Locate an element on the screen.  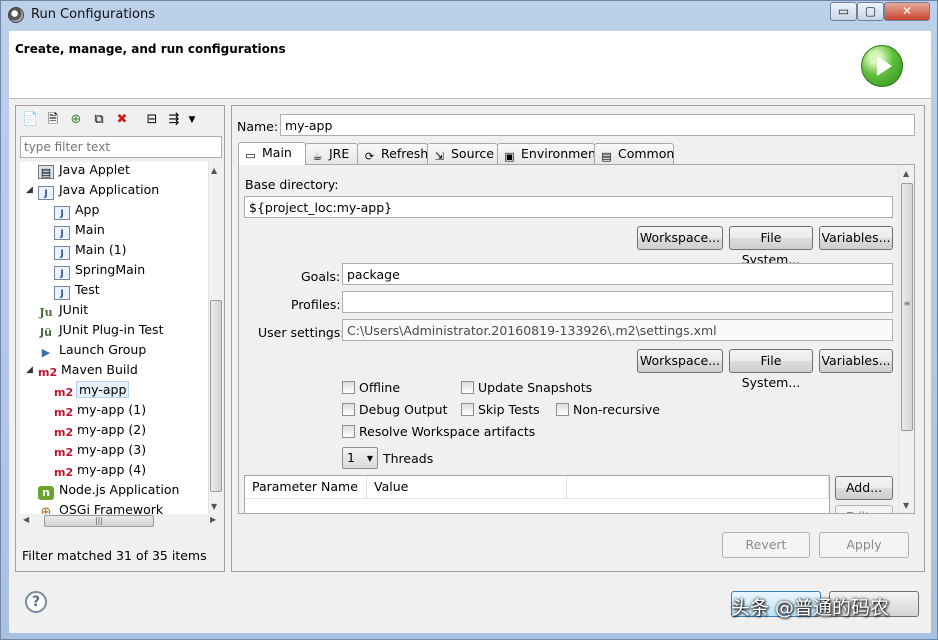
maximize-button: ▢ is located at coordinates (870, 11).